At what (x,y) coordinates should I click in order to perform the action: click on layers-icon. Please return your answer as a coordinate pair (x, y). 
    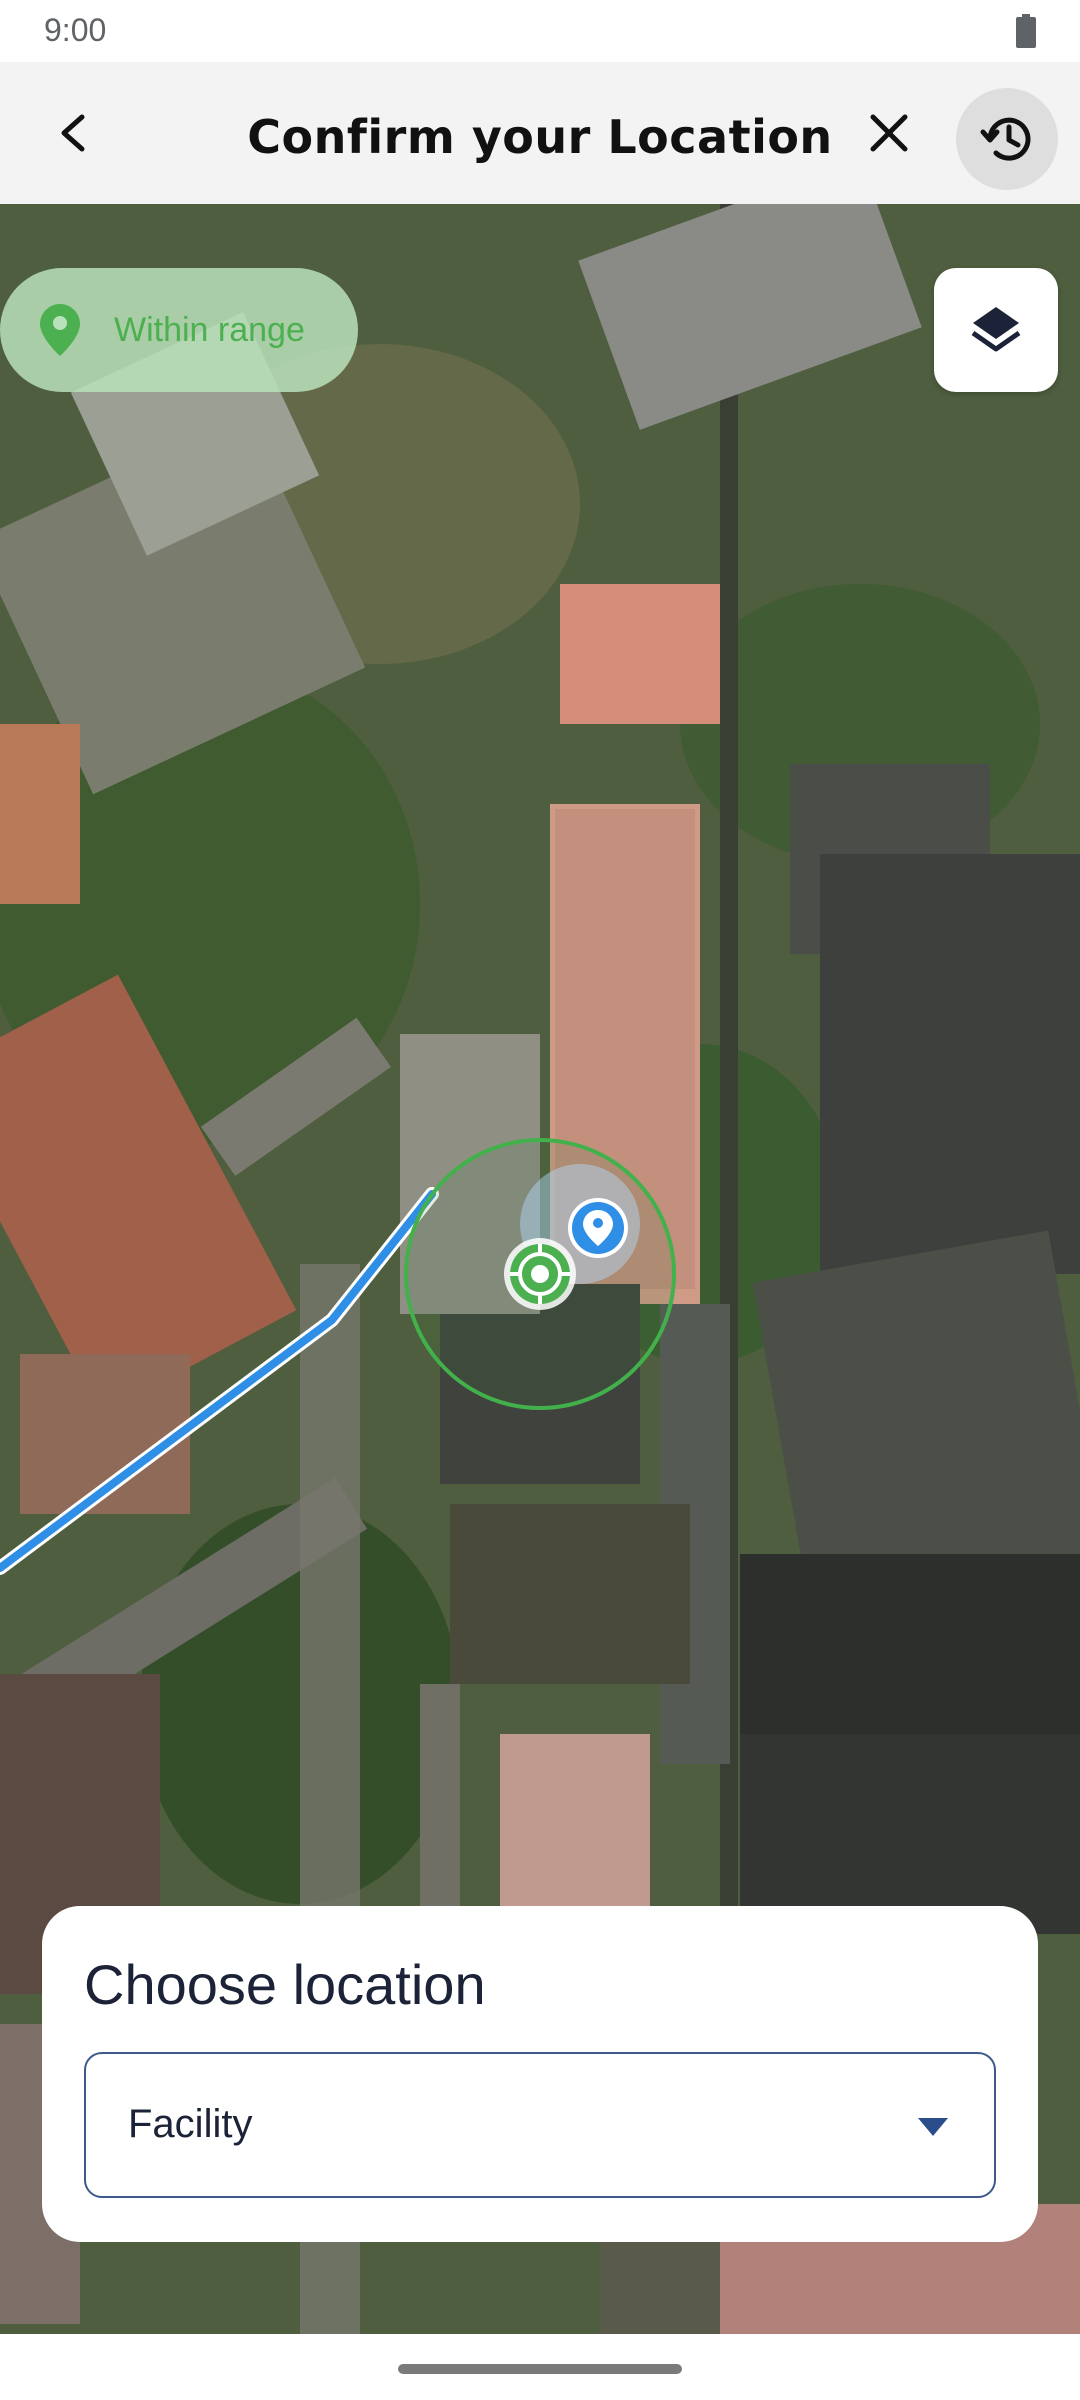
    Looking at the image, I should click on (996, 329).